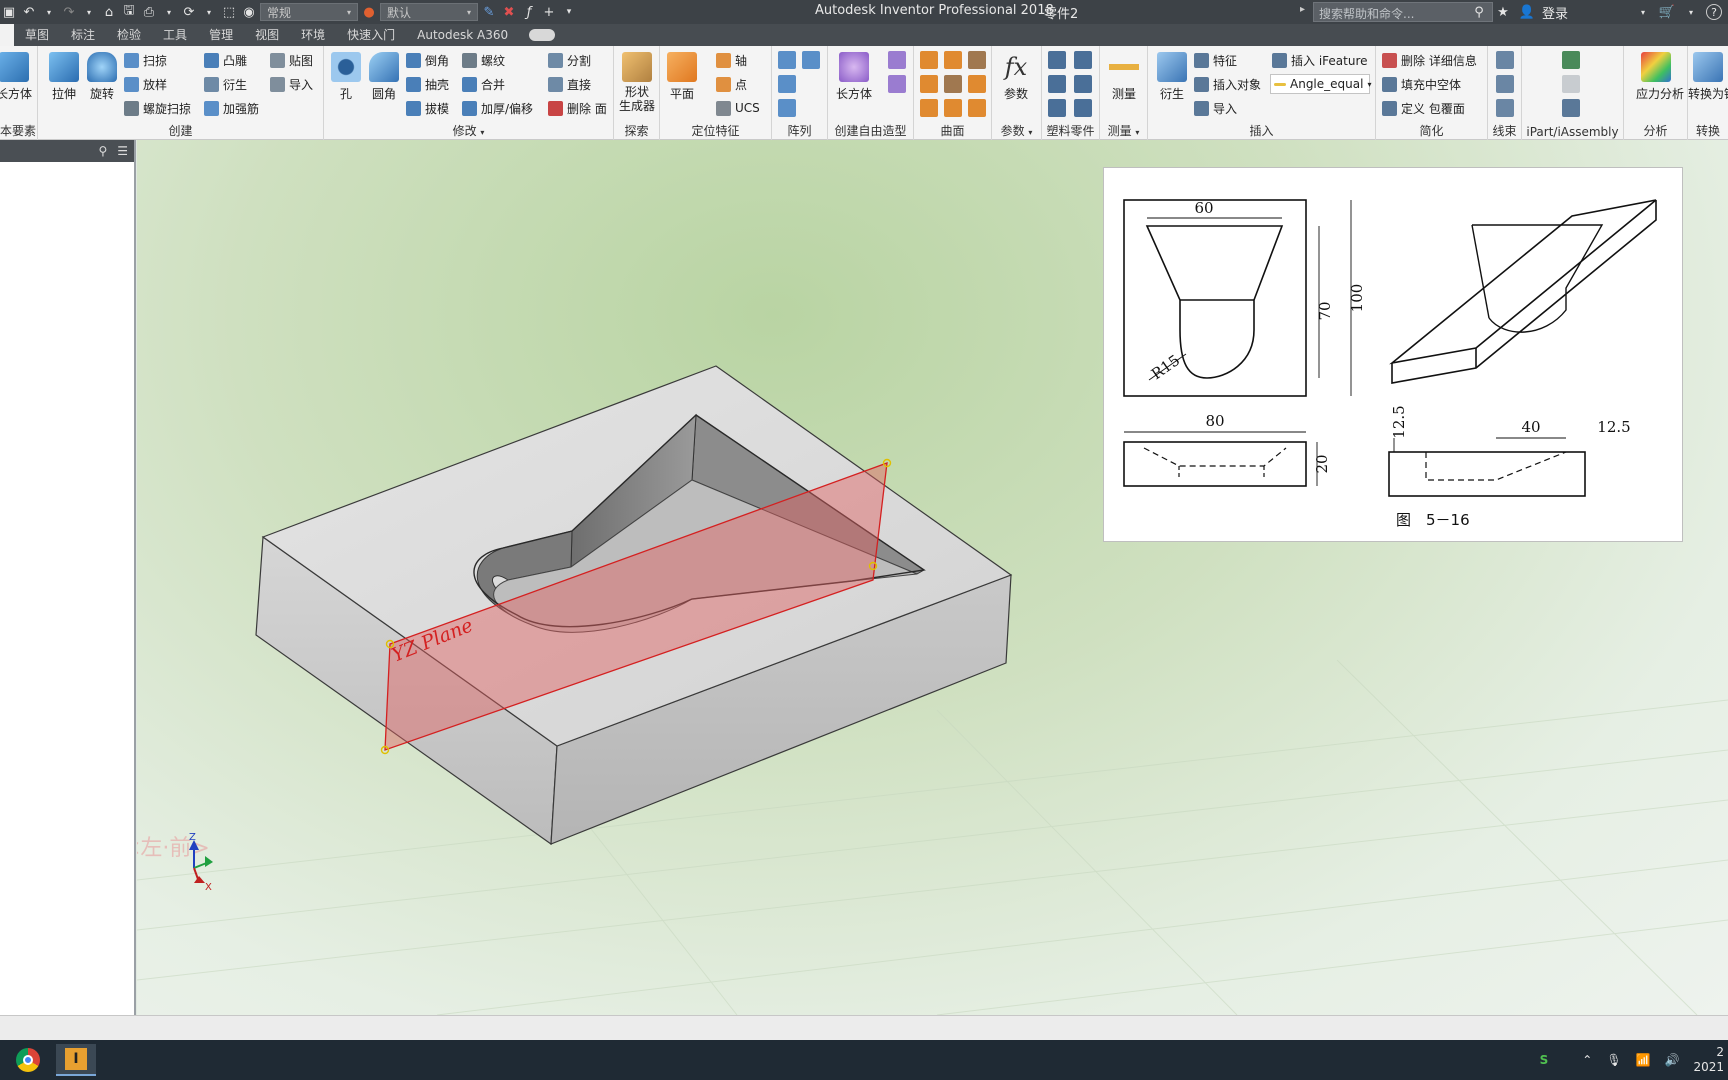  What do you see at coordinates (1421, 84) in the screenshot?
I see `fill-void-button: 填充中空体` at bounding box center [1421, 84].